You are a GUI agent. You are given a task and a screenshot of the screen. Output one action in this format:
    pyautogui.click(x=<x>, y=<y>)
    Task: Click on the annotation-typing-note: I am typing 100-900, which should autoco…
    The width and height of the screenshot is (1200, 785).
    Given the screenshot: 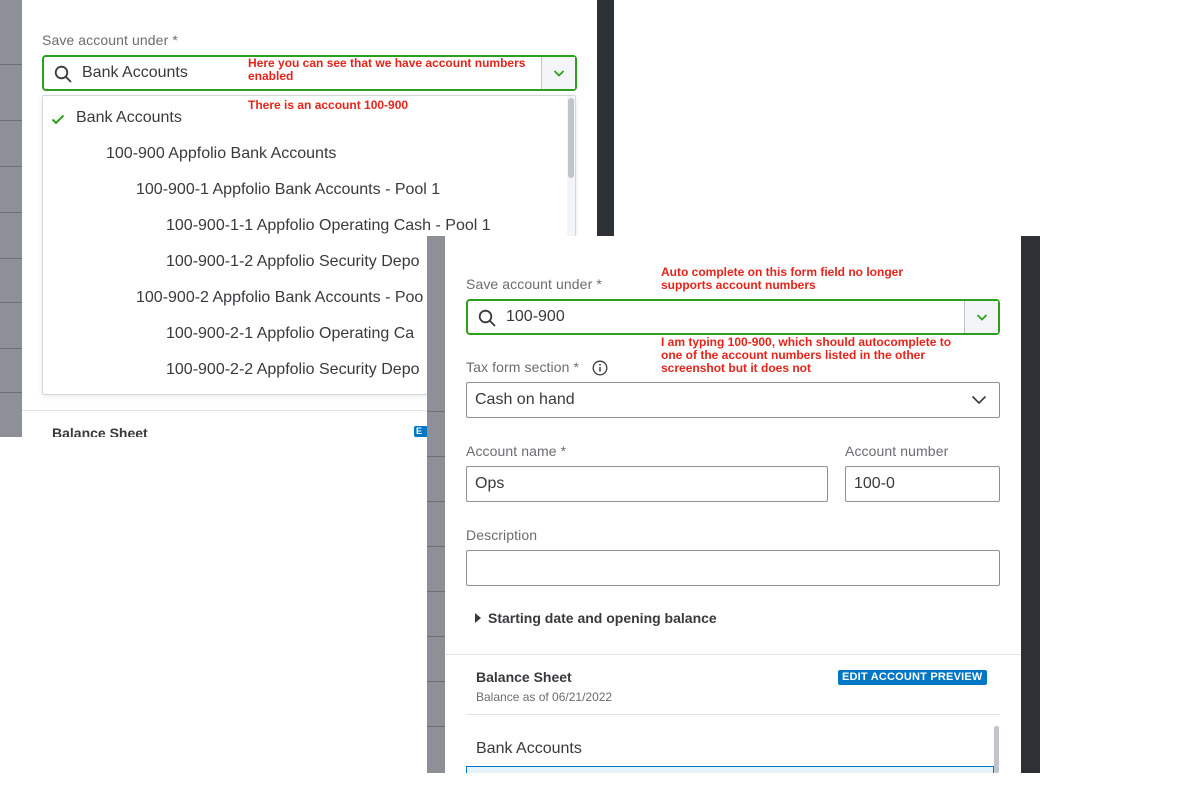 What is the action you would take?
    pyautogui.click(x=806, y=355)
    